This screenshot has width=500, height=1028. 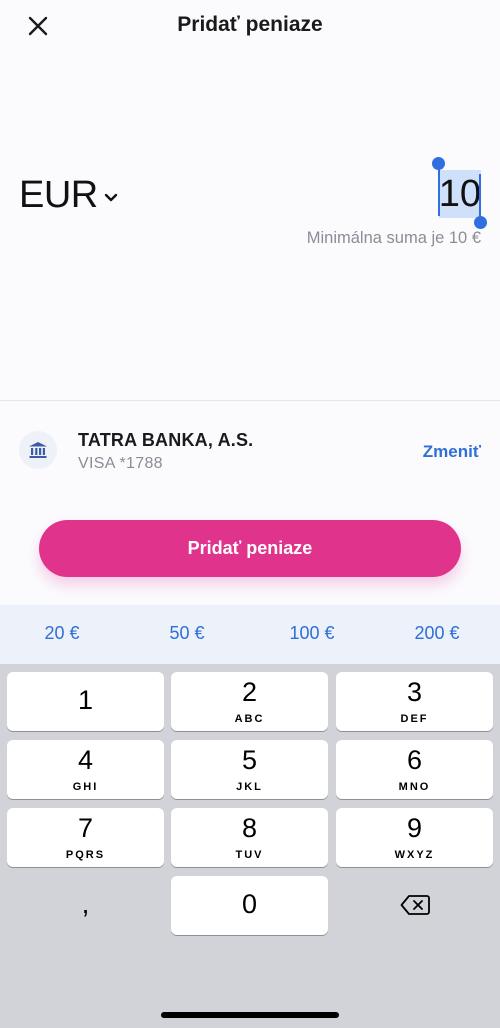 What do you see at coordinates (249, 837) in the screenshot?
I see `key-8: 8 TUV` at bounding box center [249, 837].